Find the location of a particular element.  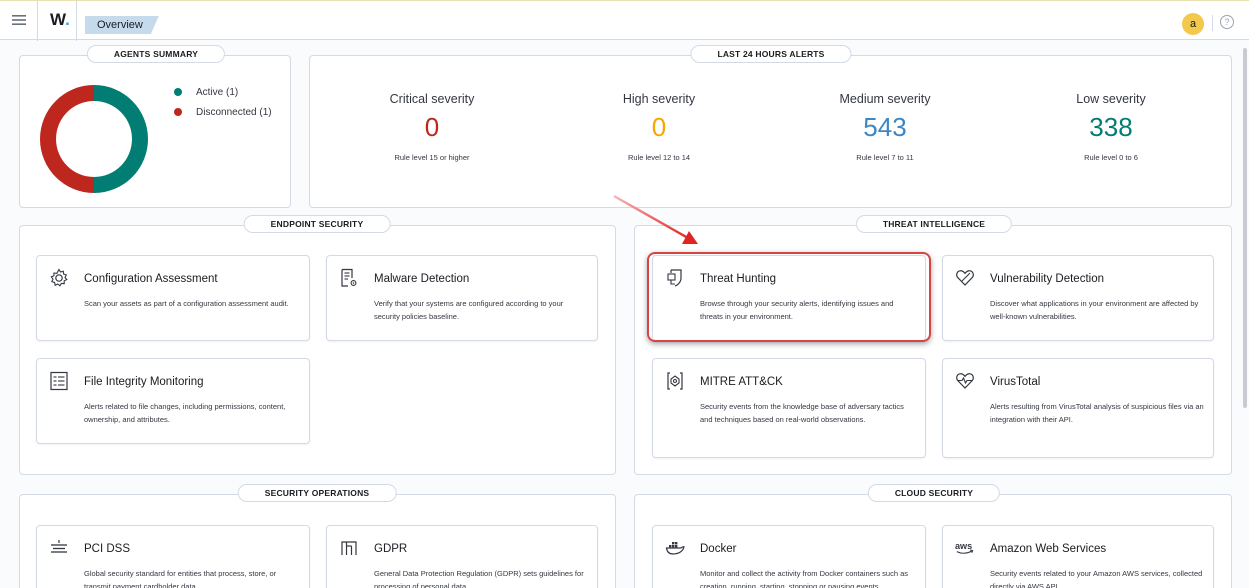

legend-label-active: Active (1) is located at coordinates (217, 92).